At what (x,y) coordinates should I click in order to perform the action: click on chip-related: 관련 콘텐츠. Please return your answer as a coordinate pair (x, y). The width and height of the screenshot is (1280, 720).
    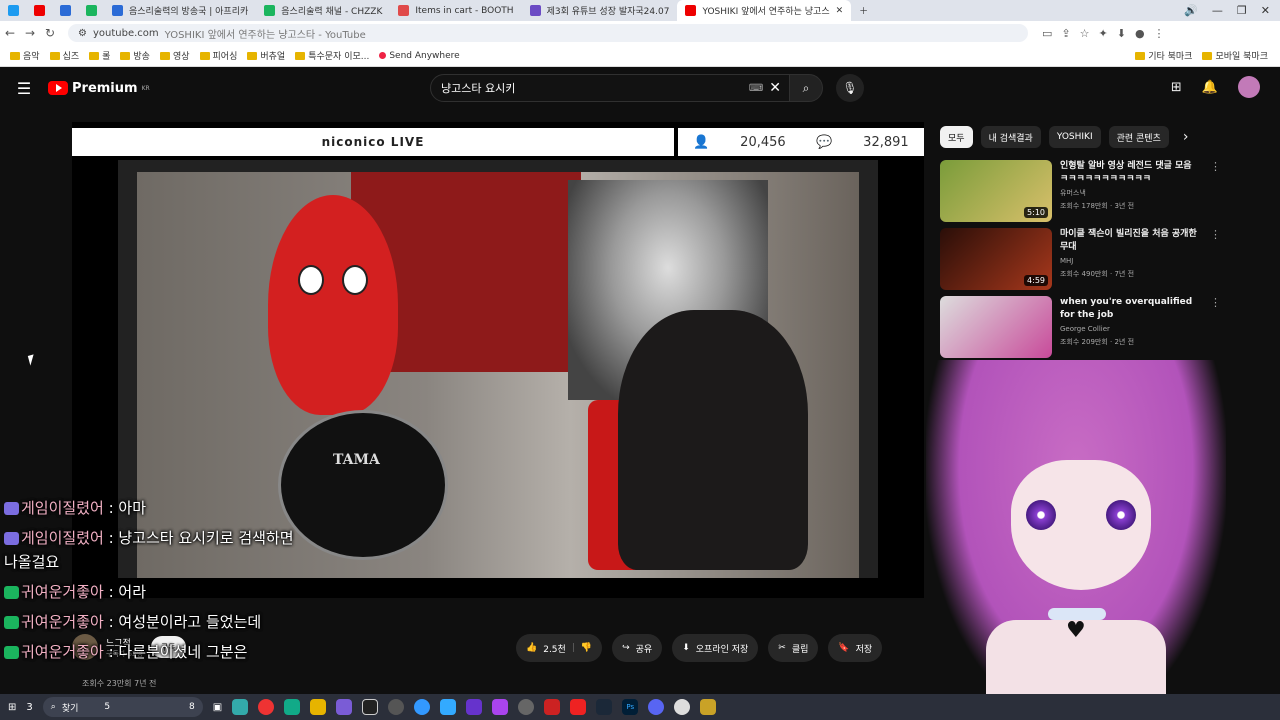
    Looking at the image, I should click on (1138, 137).